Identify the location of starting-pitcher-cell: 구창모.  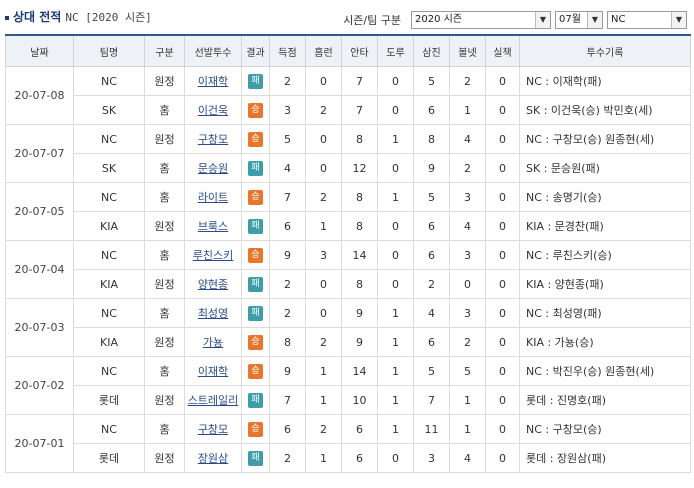
(213, 139).